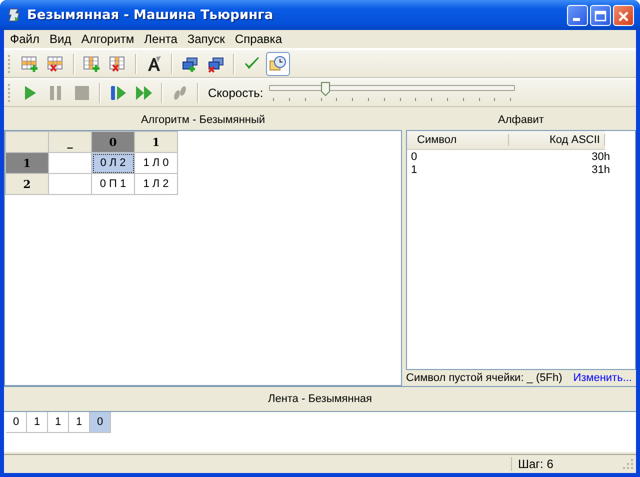  What do you see at coordinates (216, 63) in the screenshot?
I see `window-delete-icon` at bounding box center [216, 63].